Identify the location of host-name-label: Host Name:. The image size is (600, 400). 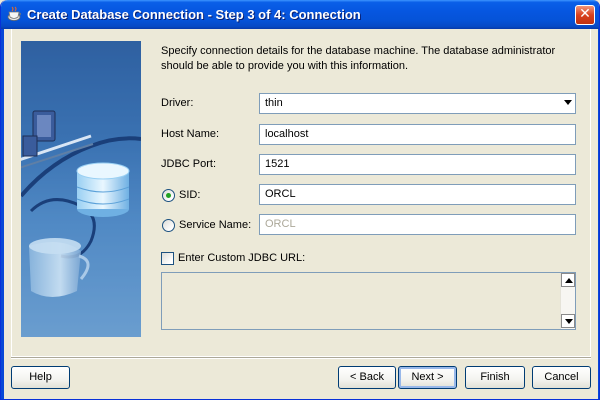
(190, 134).